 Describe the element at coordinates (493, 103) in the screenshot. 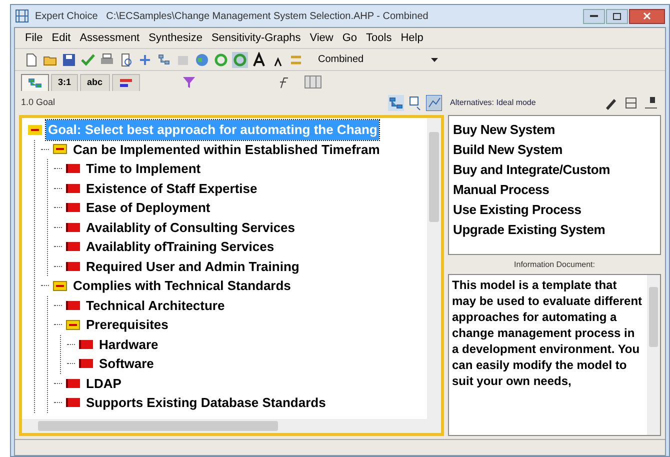

I see `pane-header: Alternatives: Ideal mode` at that location.